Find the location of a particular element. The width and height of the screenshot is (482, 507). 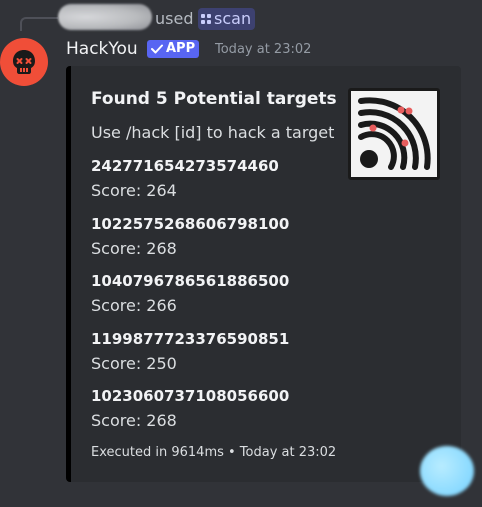

list-item: 1199877723376590851 Score: 250 is located at coordinates (241, 358).